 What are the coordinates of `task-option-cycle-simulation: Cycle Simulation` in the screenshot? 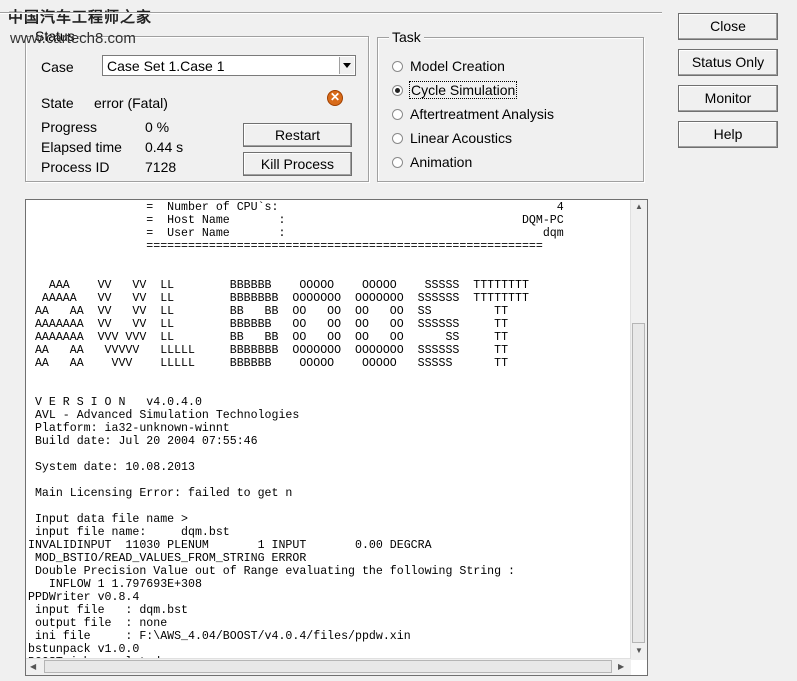 It's located at (512, 90).